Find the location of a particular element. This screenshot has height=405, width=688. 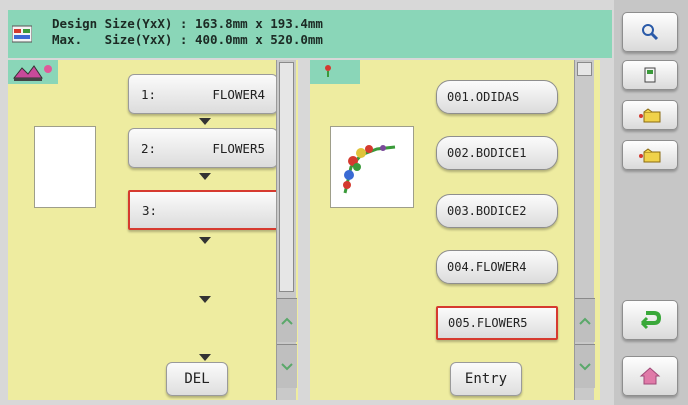

home-icon is located at coordinates (650, 376).